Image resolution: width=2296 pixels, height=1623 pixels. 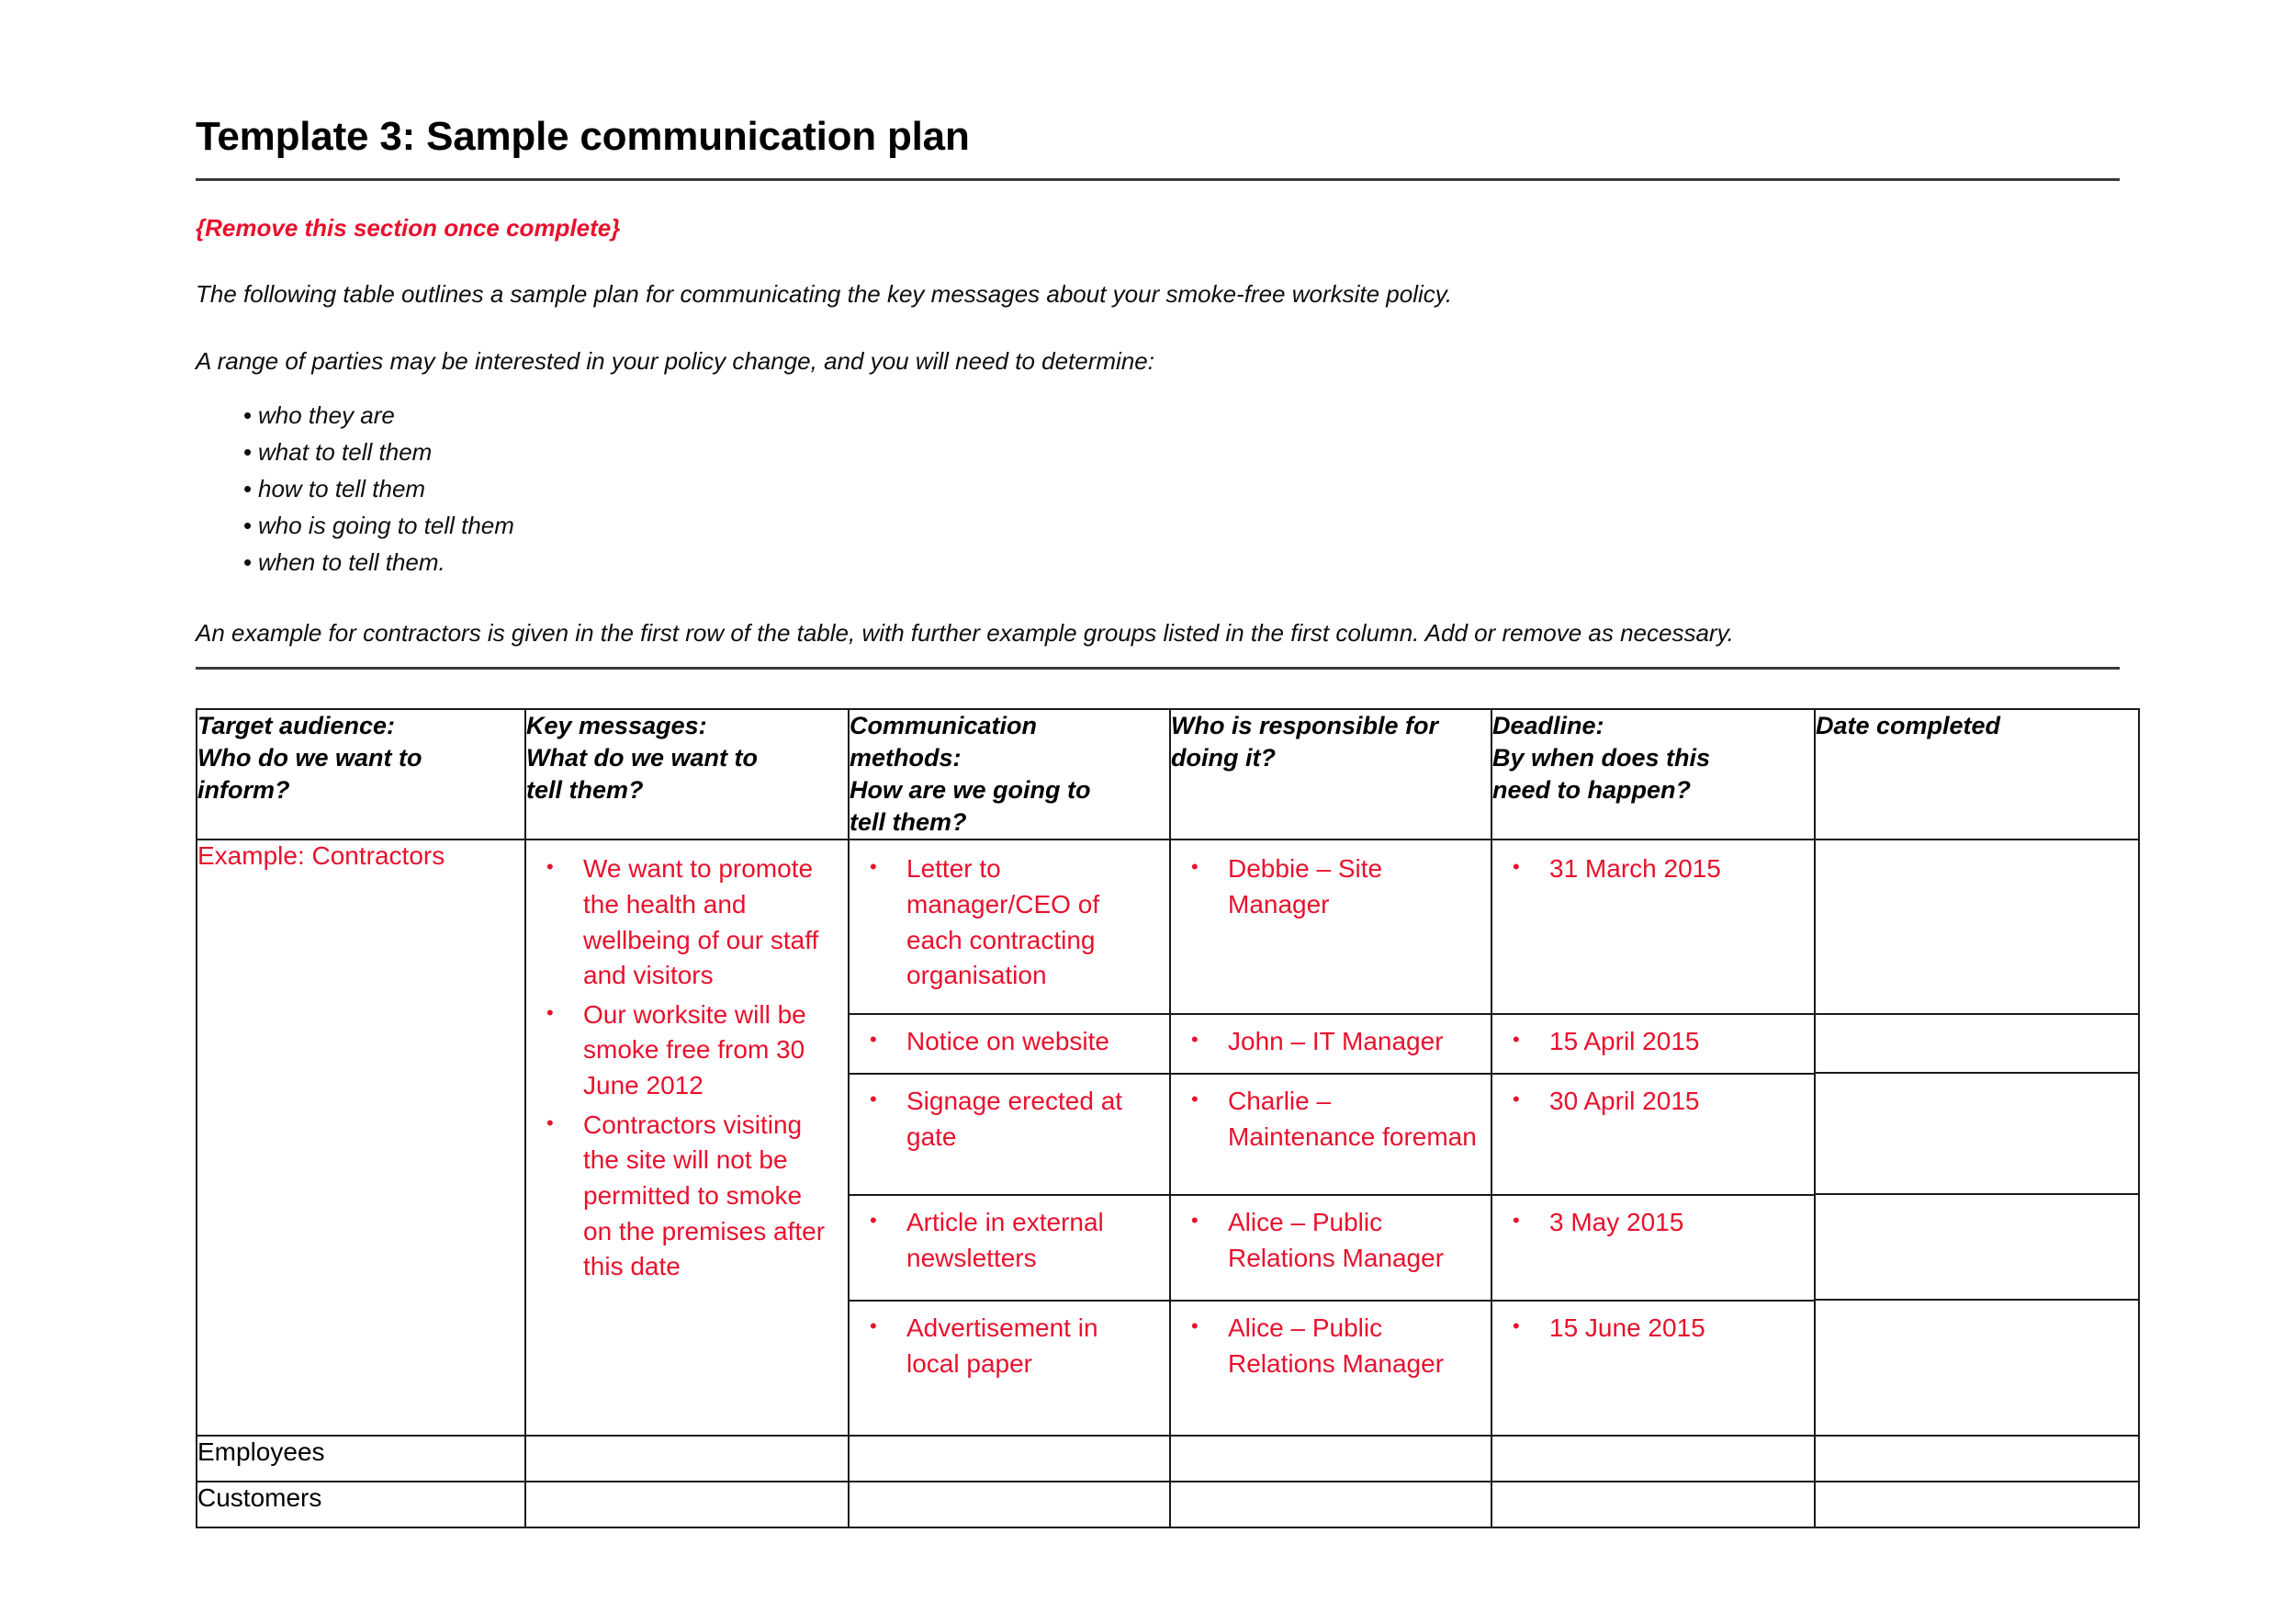 What do you see at coordinates (1653, 1248) in the screenshot?
I see `cell-deadline: • 3 May 2015` at bounding box center [1653, 1248].